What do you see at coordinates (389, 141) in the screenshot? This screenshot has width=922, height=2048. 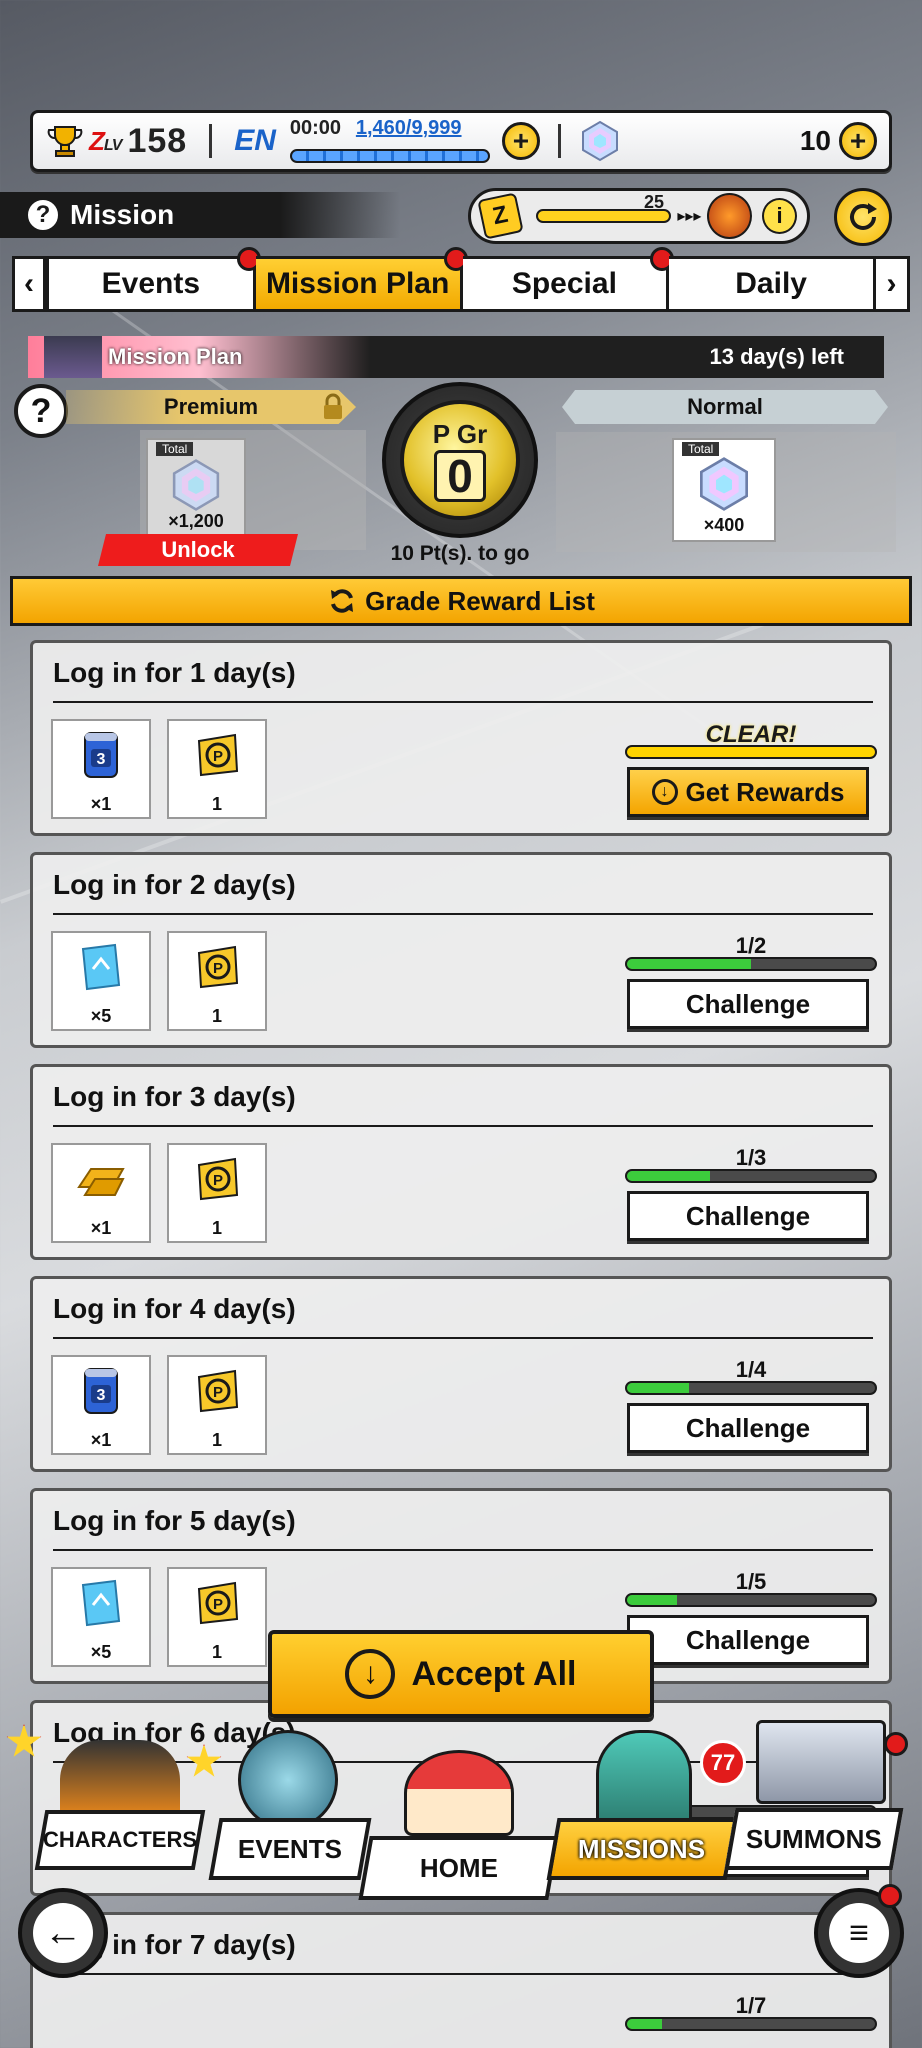 I see `stamina-meter: 00:00 1,460/9,999` at bounding box center [389, 141].